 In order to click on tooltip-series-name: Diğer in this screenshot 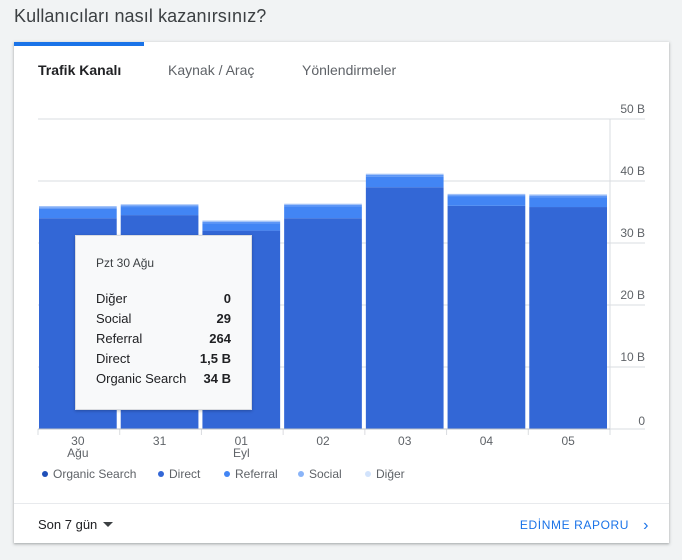, I will do `click(112, 298)`.